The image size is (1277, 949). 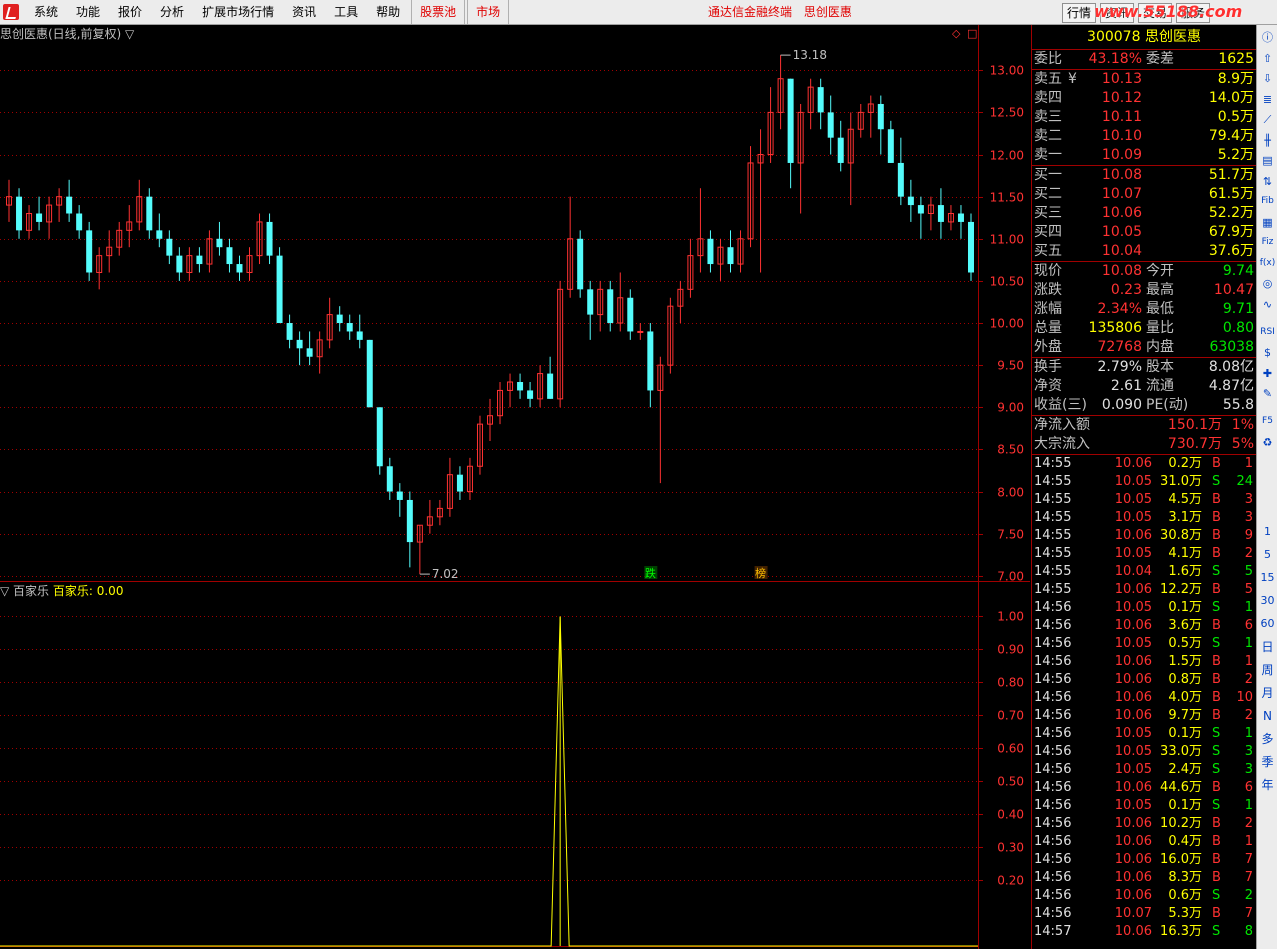 What do you see at coordinates (1267, 283) in the screenshot?
I see `circle-icon: ◎` at bounding box center [1267, 283].